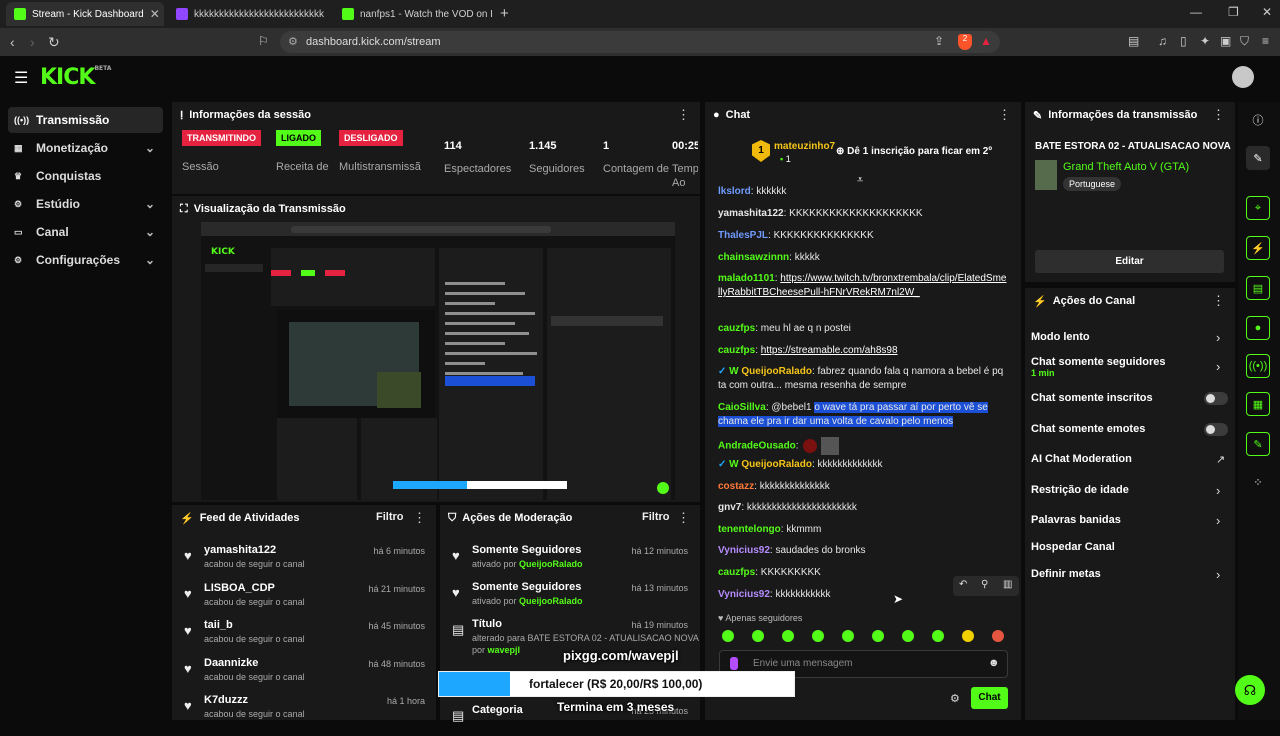 The width and height of the screenshot is (1280, 736). What do you see at coordinates (1258, 482) in the screenshot?
I see `apps-icon: ⁘` at bounding box center [1258, 482].